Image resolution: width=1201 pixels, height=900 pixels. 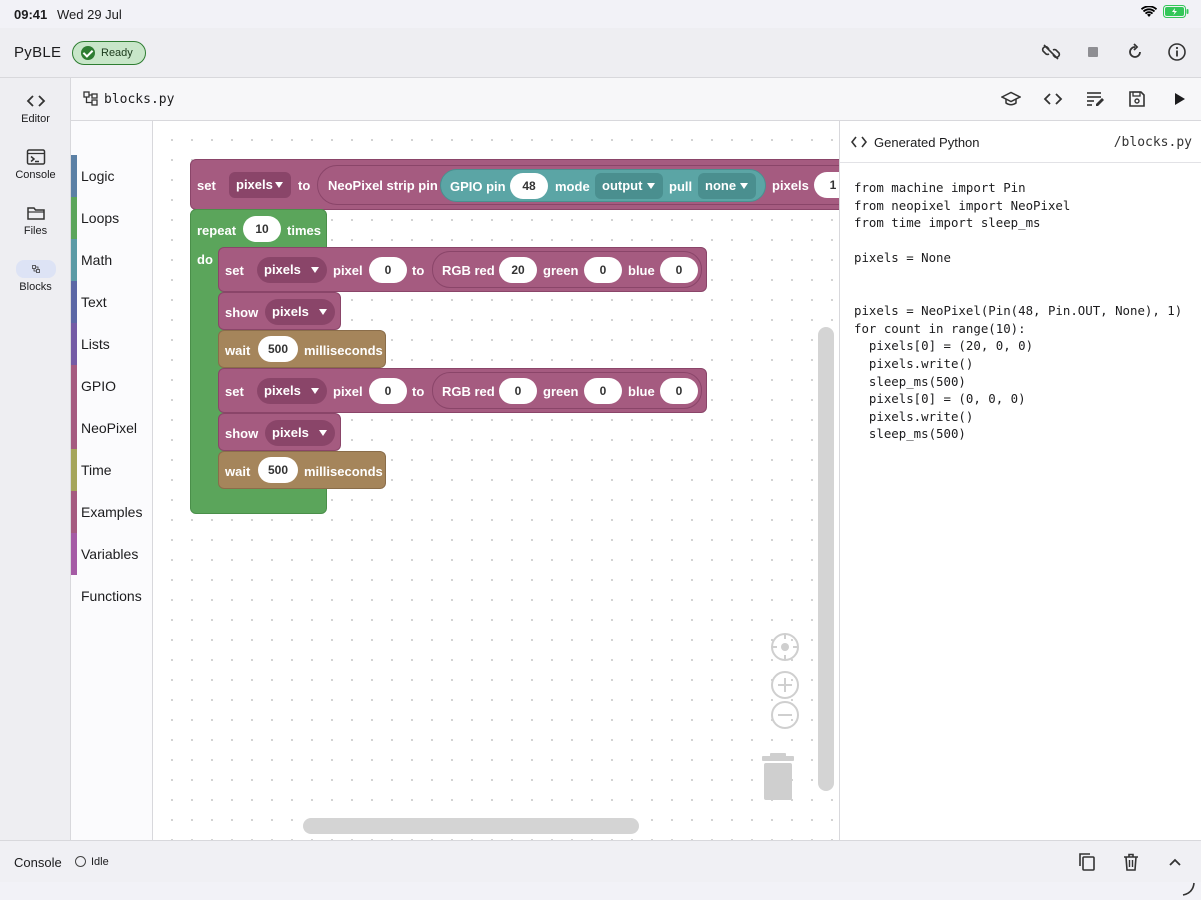 I want to click on copy-icon, so click(x=1087, y=862).